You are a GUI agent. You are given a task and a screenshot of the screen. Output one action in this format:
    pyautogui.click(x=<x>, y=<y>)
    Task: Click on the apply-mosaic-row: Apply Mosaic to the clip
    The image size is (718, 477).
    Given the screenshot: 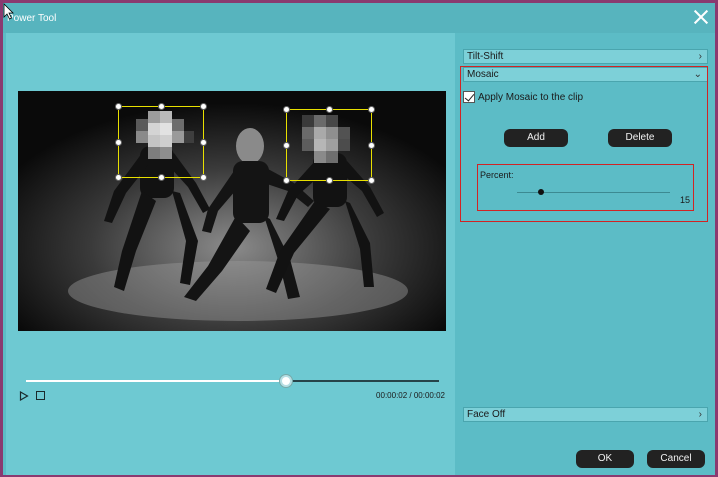 What is the action you would take?
    pyautogui.click(x=523, y=97)
    